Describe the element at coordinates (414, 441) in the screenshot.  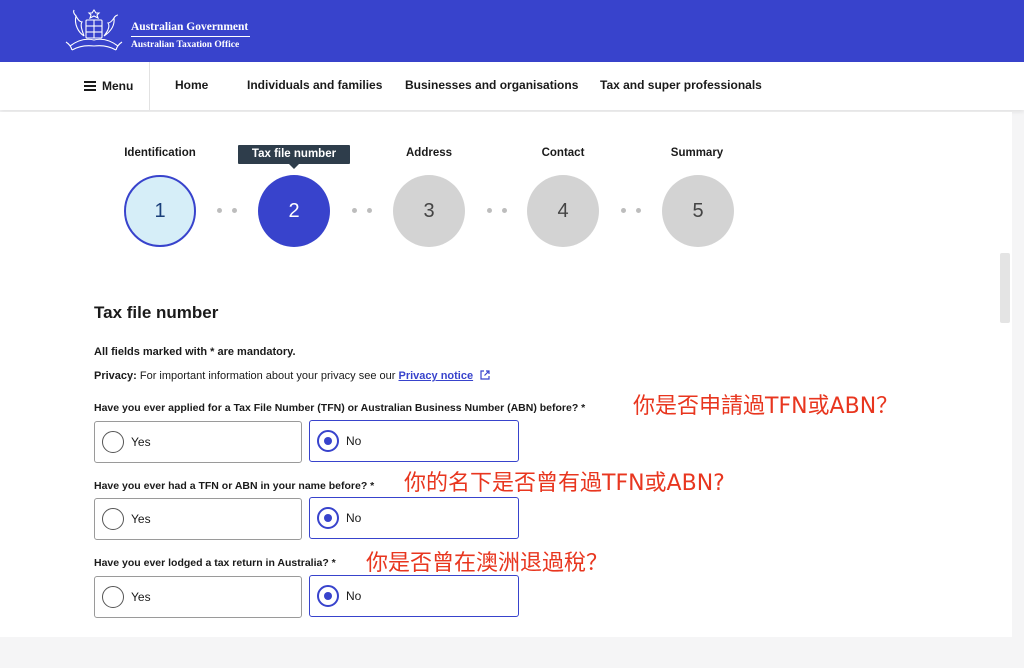
I see `question-1-no-option: No` at that location.